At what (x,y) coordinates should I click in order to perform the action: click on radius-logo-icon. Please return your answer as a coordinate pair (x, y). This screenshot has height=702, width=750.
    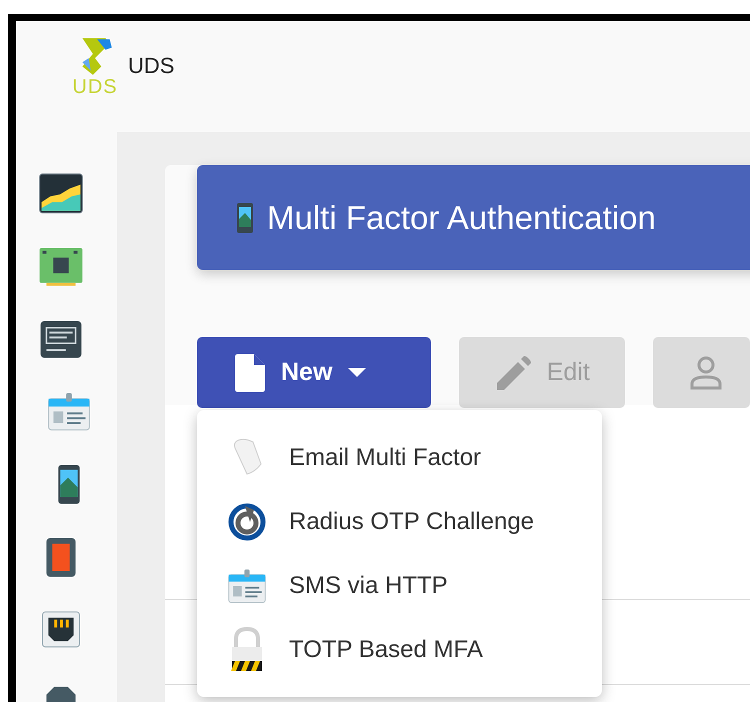
    Looking at the image, I should click on (247, 522).